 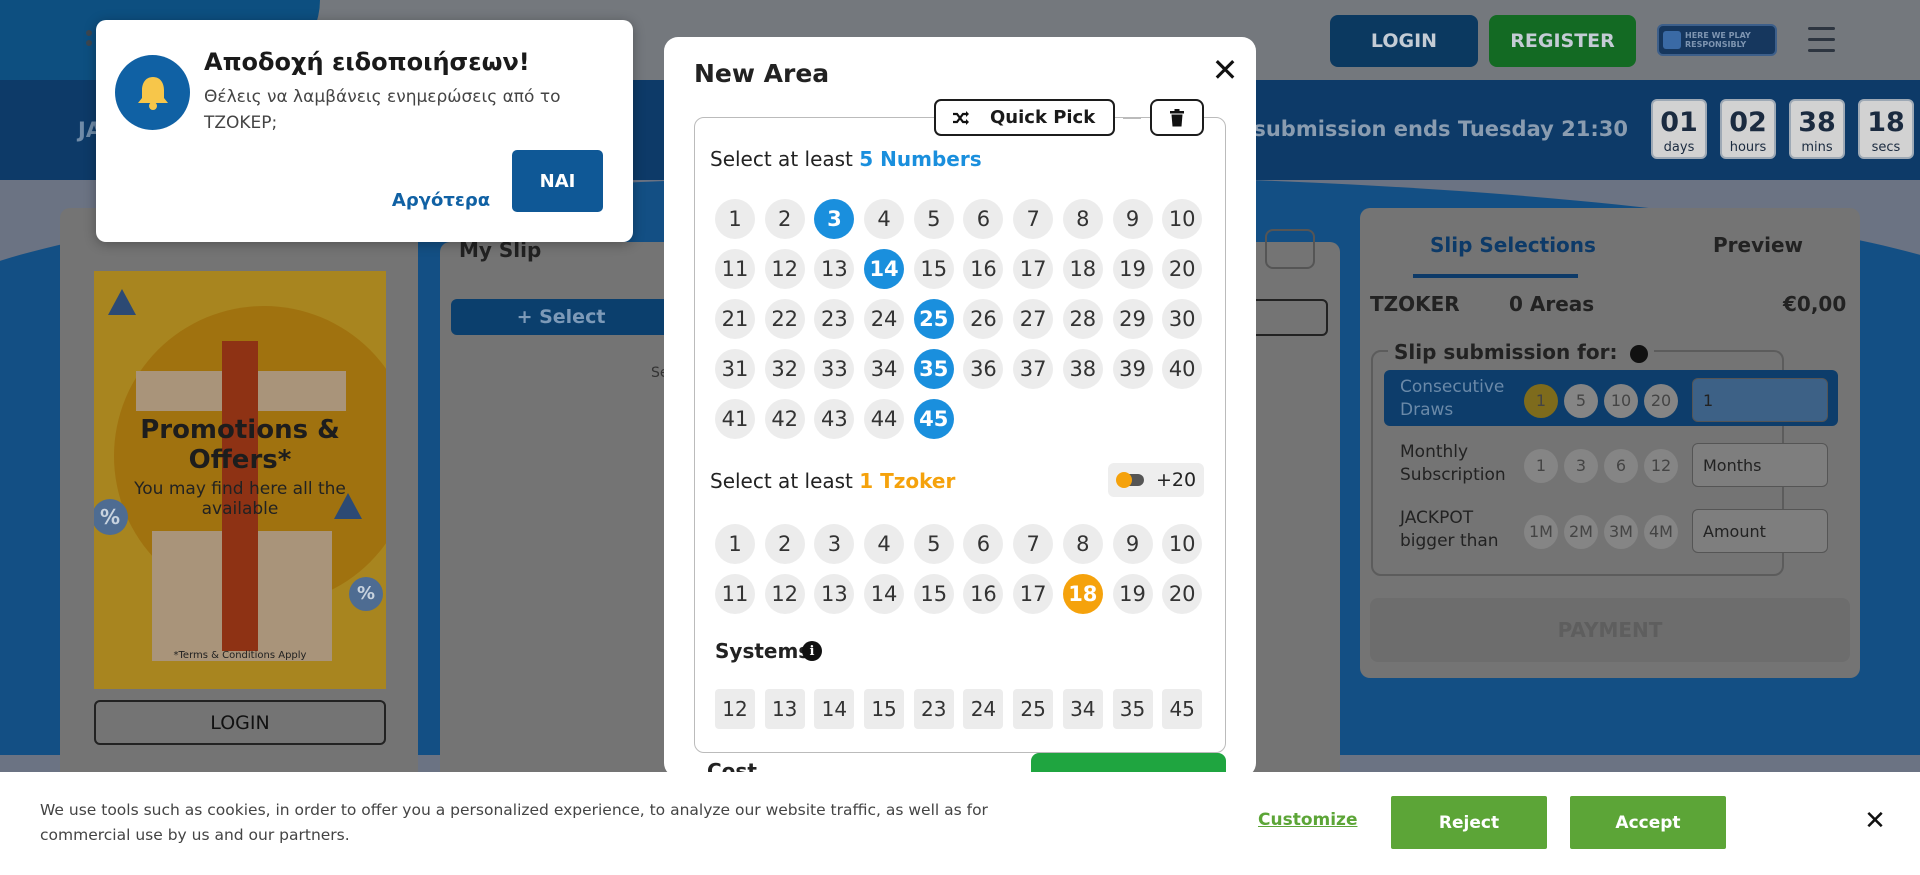 What do you see at coordinates (1182, 319) in the screenshot?
I see `main-number-ball: 30` at bounding box center [1182, 319].